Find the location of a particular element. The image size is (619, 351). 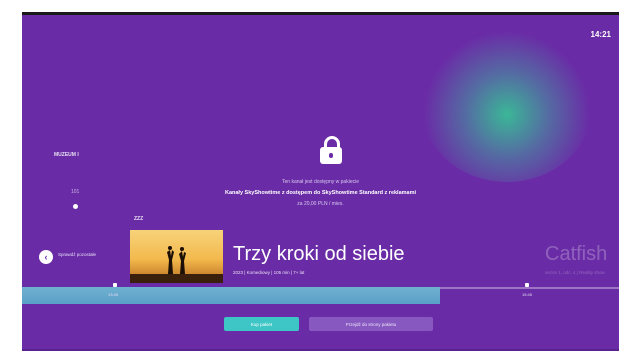

timeline-end-tick: 15:45 is located at coordinates (527, 294).